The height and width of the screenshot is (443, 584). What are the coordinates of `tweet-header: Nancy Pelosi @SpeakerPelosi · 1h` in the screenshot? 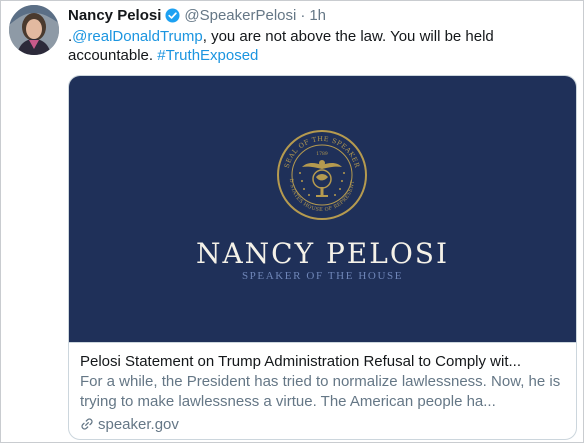 It's located at (197, 15).